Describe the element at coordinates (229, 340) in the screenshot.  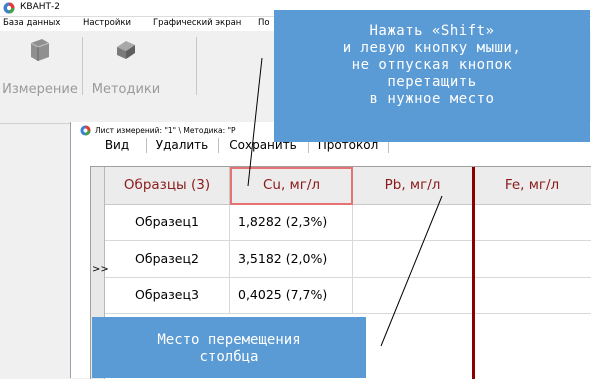
I see `callout-line: Место перемещения` at that location.